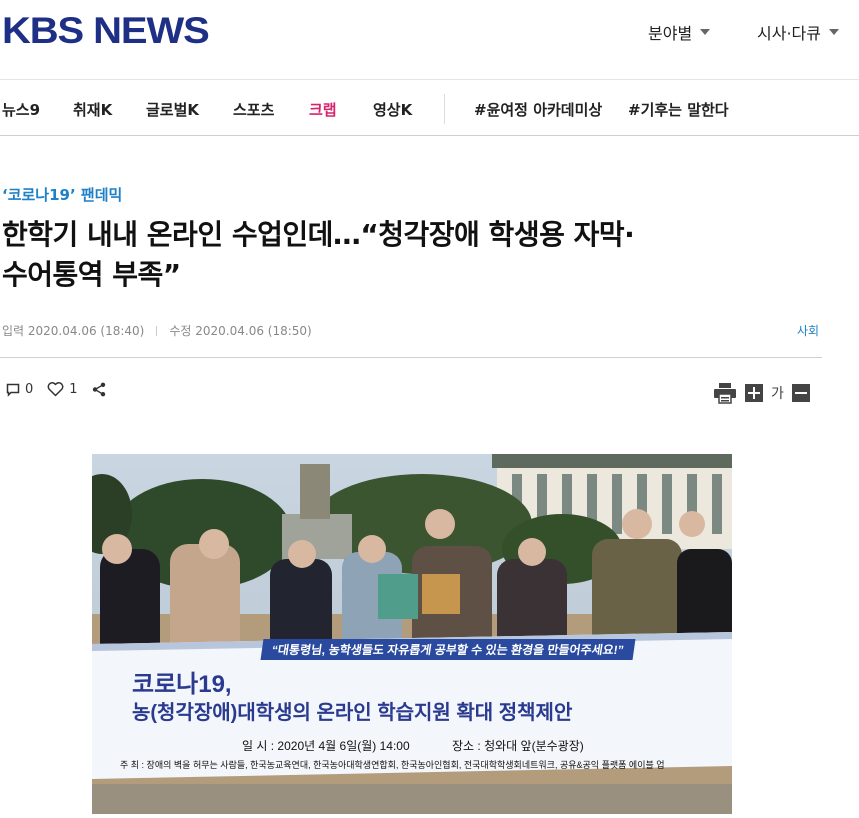  I want to click on article-title: 한학기 내내 온라인 수업인데…“청각장애 학생용 자막· 수어통역 부족”, so click(417, 255).